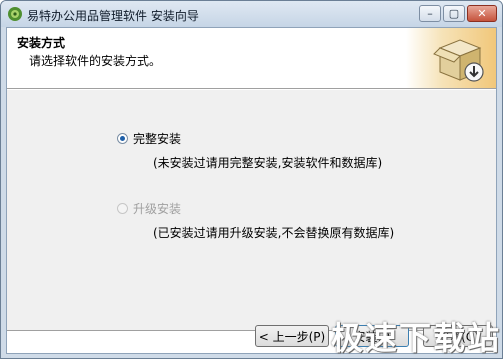  What do you see at coordinates (268, 163) in the screenshot?
I see `option-full-install-description: (未安装过请用完整安装,安装软件和数据库)` at bounding box center [268, 163].